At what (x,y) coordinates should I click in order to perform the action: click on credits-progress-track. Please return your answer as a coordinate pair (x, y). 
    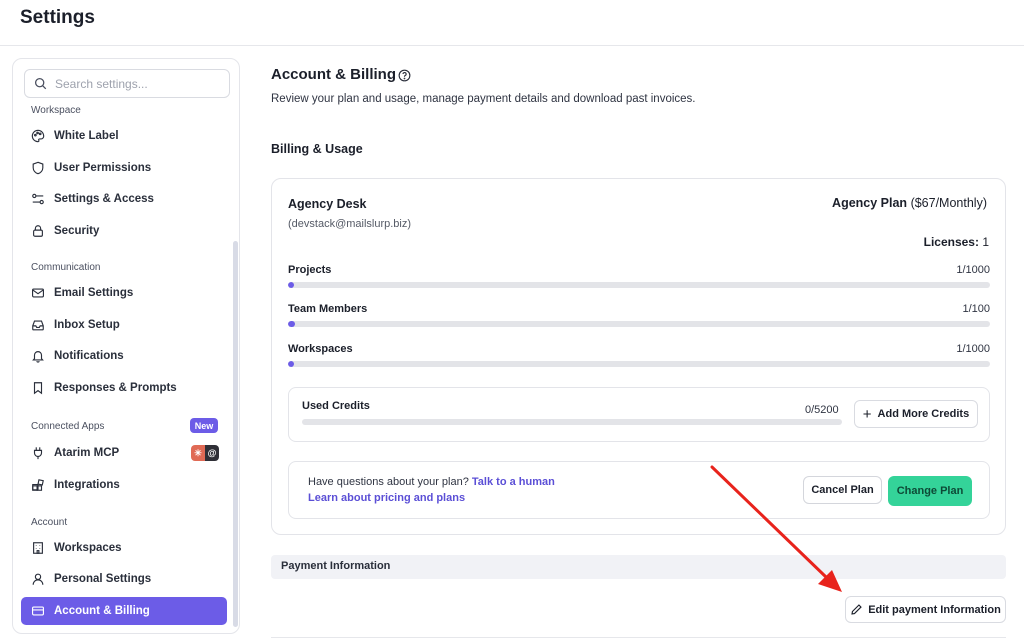
    Looking at the image, I should click on (572, 422).